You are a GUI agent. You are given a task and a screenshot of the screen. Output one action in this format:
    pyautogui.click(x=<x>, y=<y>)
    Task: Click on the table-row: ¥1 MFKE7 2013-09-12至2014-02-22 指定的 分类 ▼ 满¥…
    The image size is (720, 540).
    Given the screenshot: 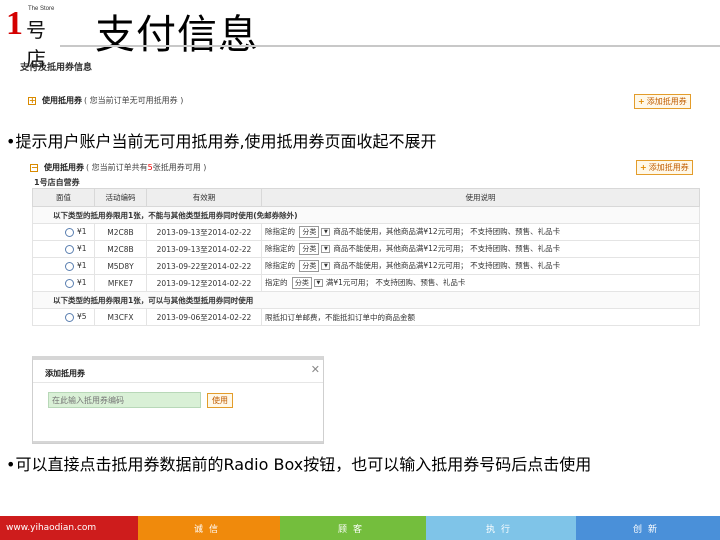 What is the action you would take?
    pyautogui.click(x=366, y=283)
    